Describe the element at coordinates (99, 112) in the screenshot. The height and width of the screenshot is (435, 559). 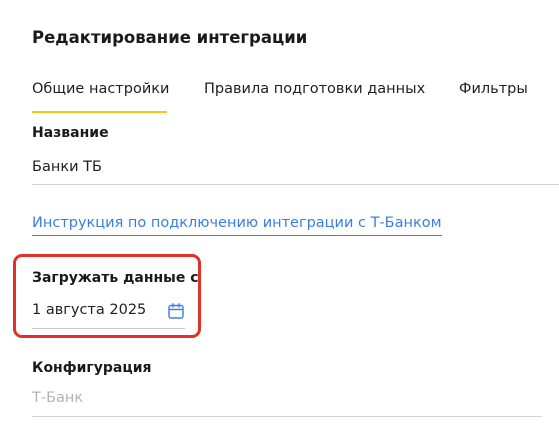
I see `active-tab-indicator` at that location.